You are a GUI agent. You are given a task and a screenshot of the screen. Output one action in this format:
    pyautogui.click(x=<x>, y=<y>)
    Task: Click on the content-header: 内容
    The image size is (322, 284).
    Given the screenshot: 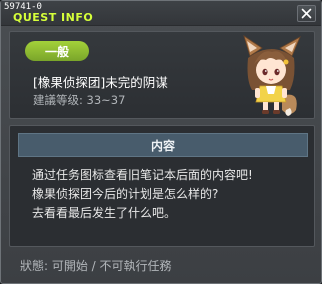 What is the action you would take?
    pyautogui.click(x=163, y=145)
    